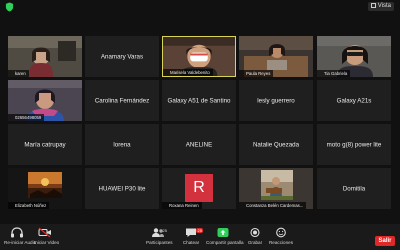  What do you see at coordinates (159, 236) in the screenshot?
I see `participants-button: 25 Participantes` at bounding box center [159, 236].